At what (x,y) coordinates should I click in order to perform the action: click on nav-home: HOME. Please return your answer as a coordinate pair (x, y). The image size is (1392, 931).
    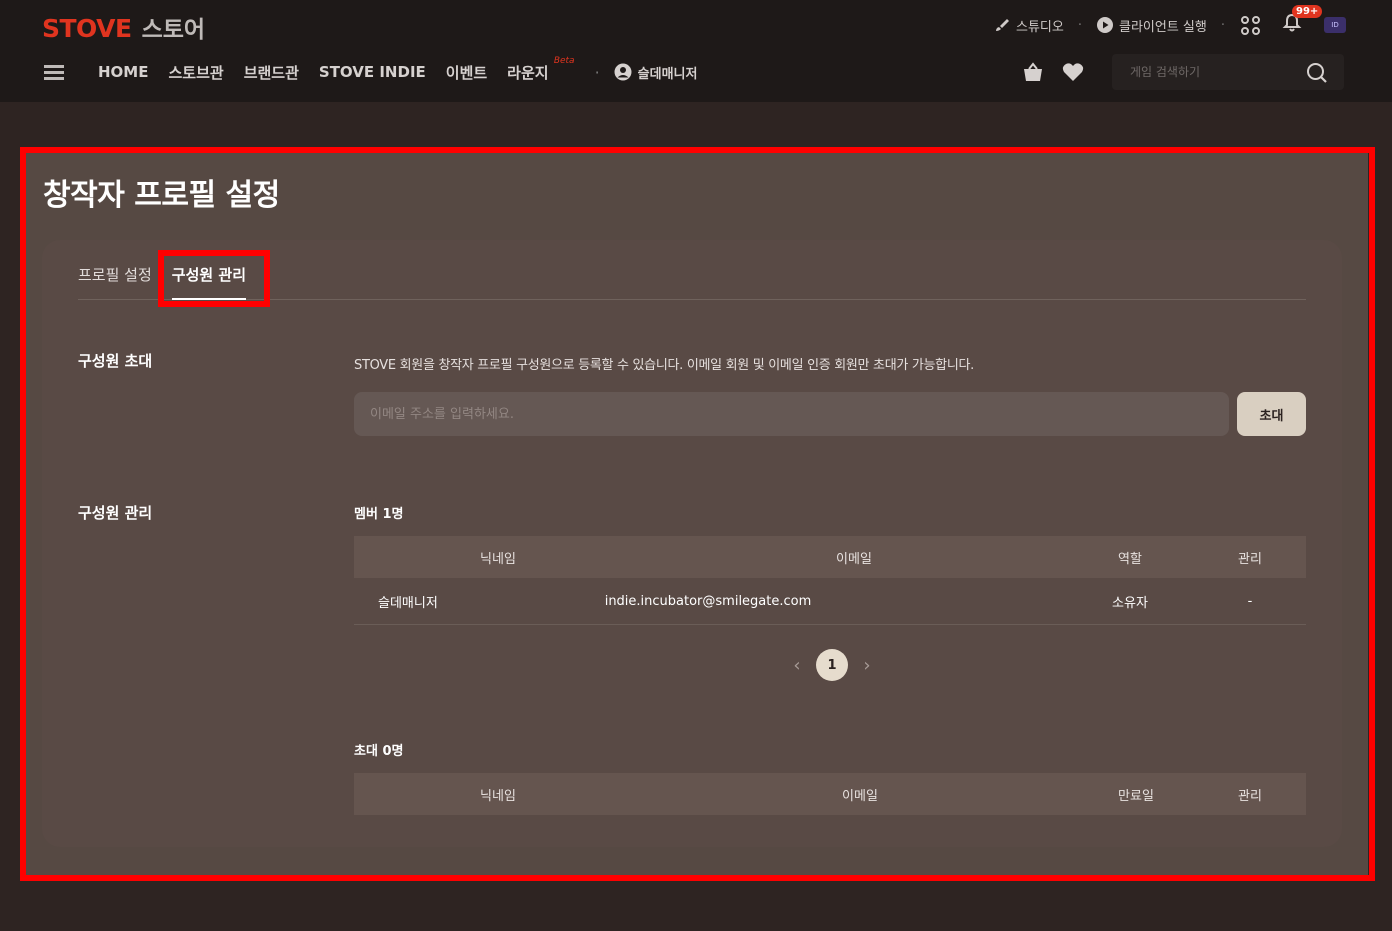
    Looking at the image, I should click on (123, 72).